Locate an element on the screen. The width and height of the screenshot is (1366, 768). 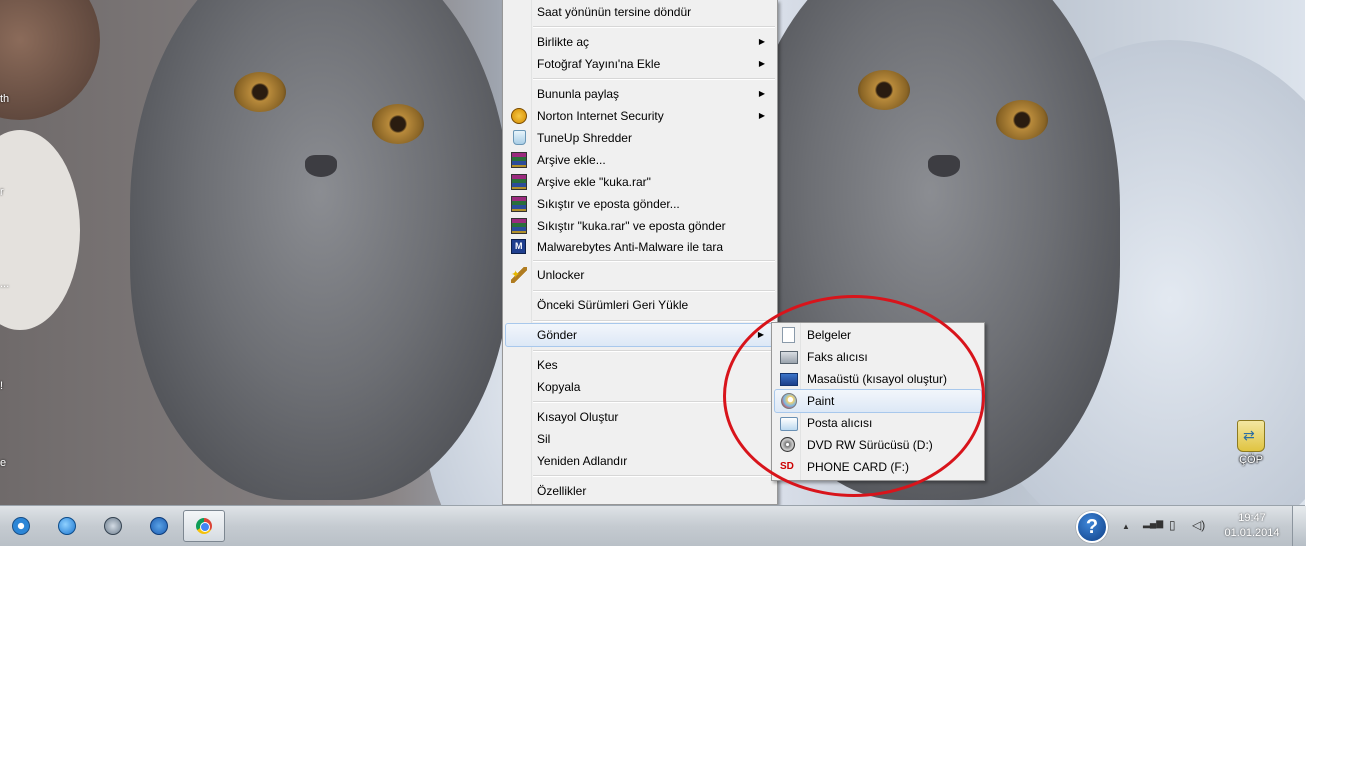
menu-item-label: Birlikte aç is located at coordinates (563, 42).